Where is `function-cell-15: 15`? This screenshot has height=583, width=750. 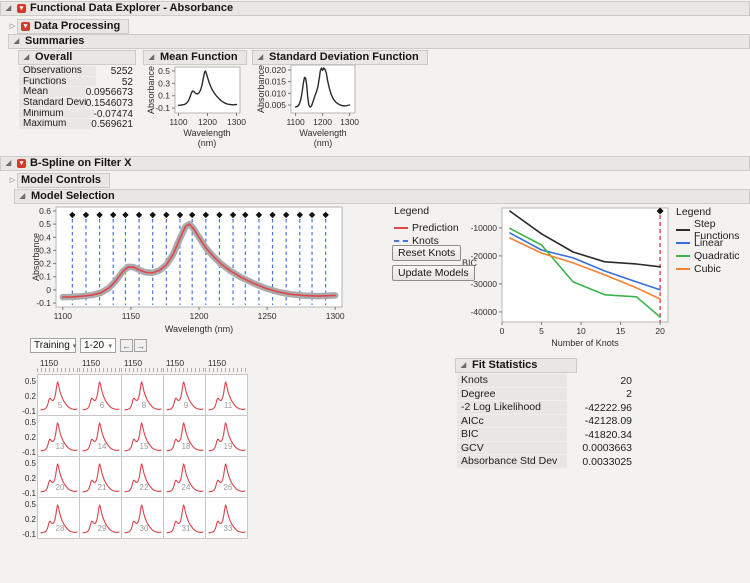 function-cell-15: 15 is located at coordinates (142, 436).